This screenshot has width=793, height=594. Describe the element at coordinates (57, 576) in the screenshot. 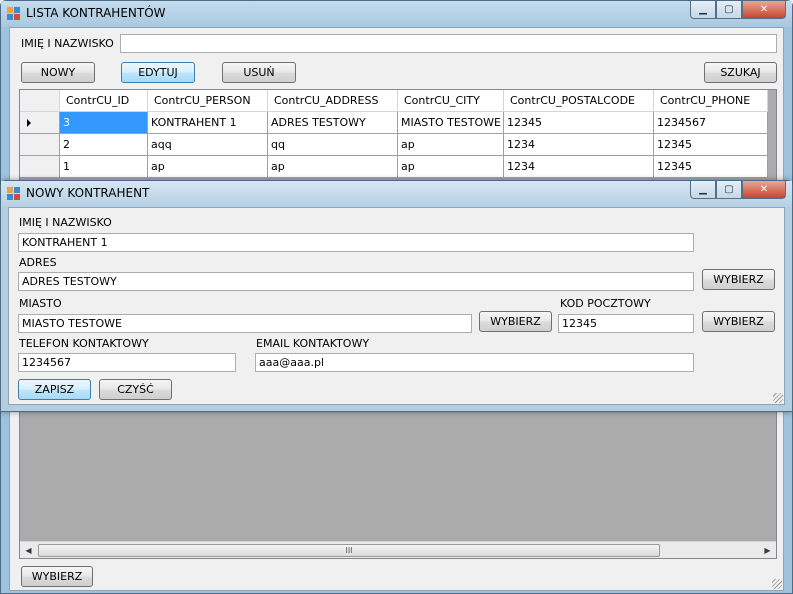

I see `select-contractor-button: WYBIERZ` at that location.